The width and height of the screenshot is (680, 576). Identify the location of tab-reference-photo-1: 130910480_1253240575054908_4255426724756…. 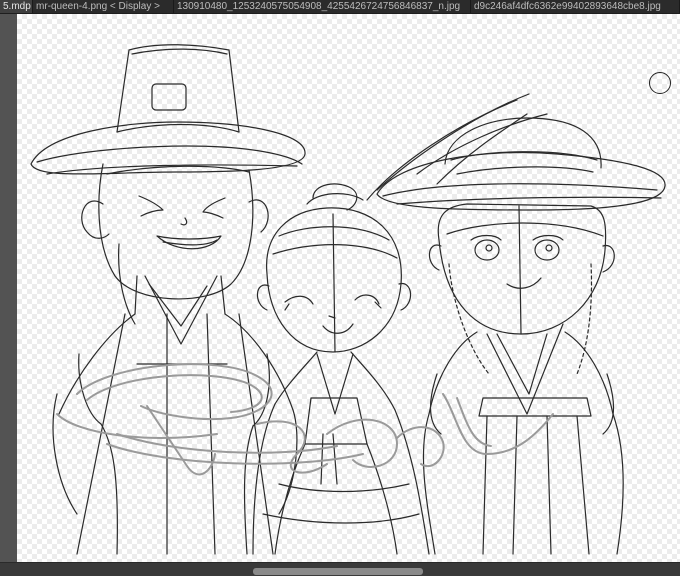
(322, 6).